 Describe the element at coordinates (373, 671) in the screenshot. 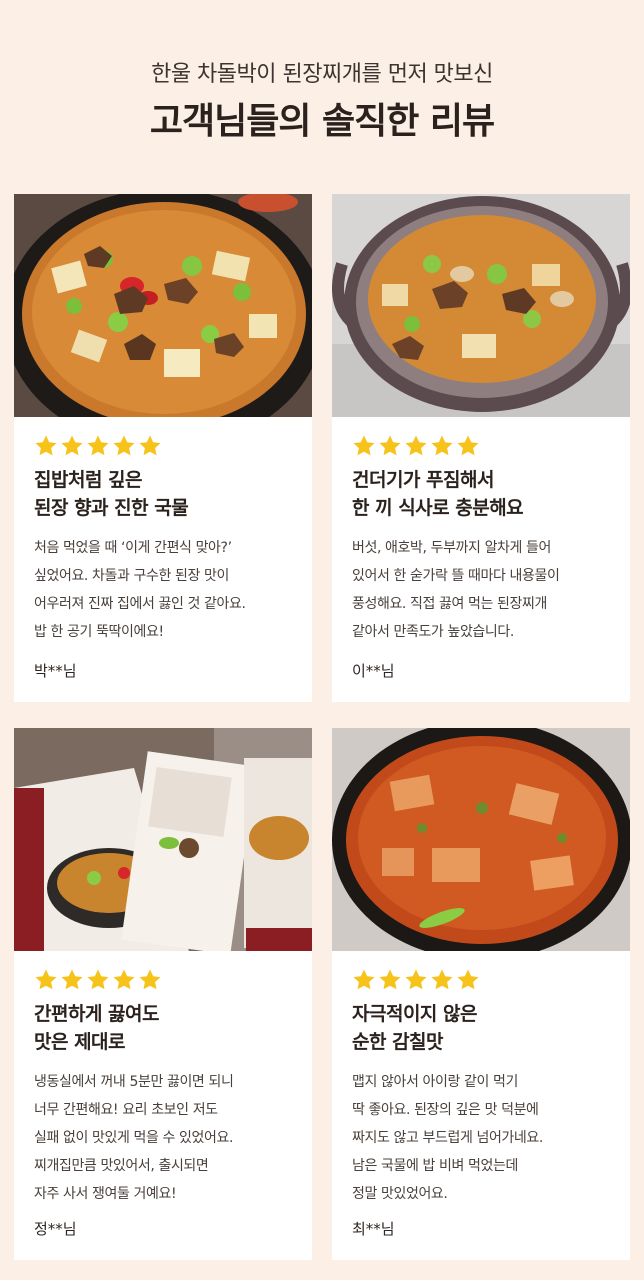

I see `review-author: 이**님` at that location.